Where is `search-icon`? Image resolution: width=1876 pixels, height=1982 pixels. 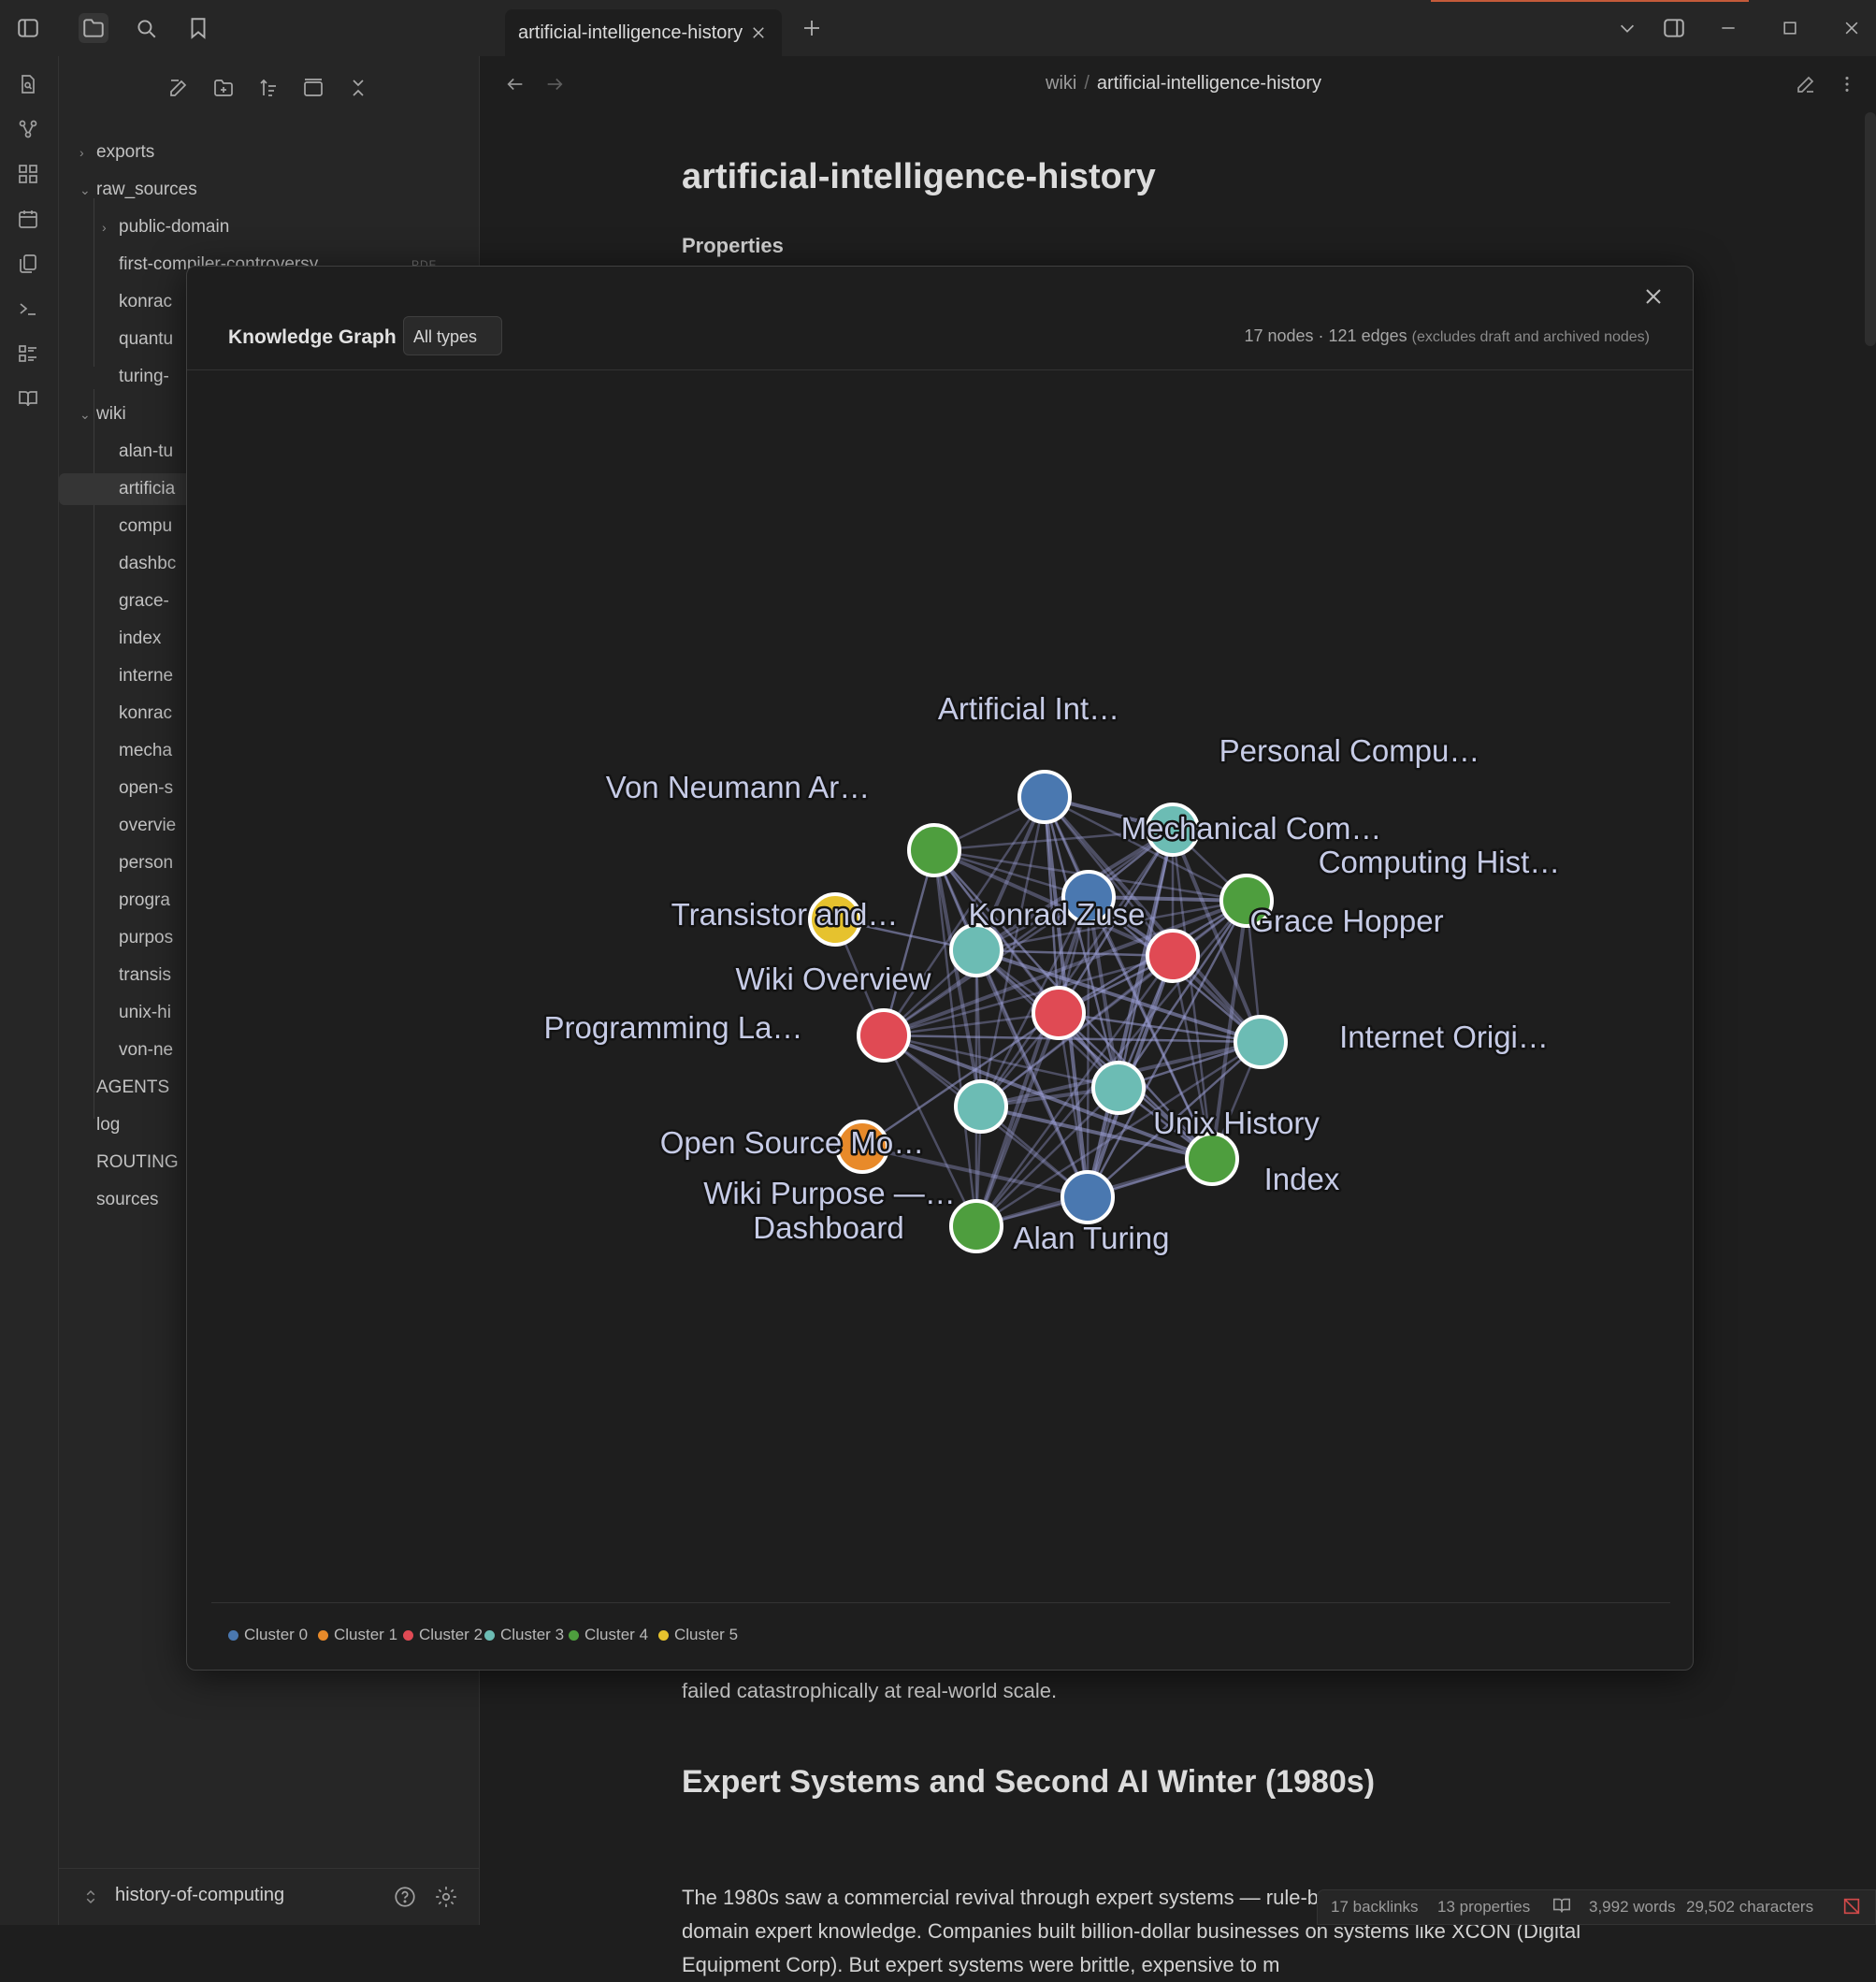
search-icon is located at coordinates (146, 28).